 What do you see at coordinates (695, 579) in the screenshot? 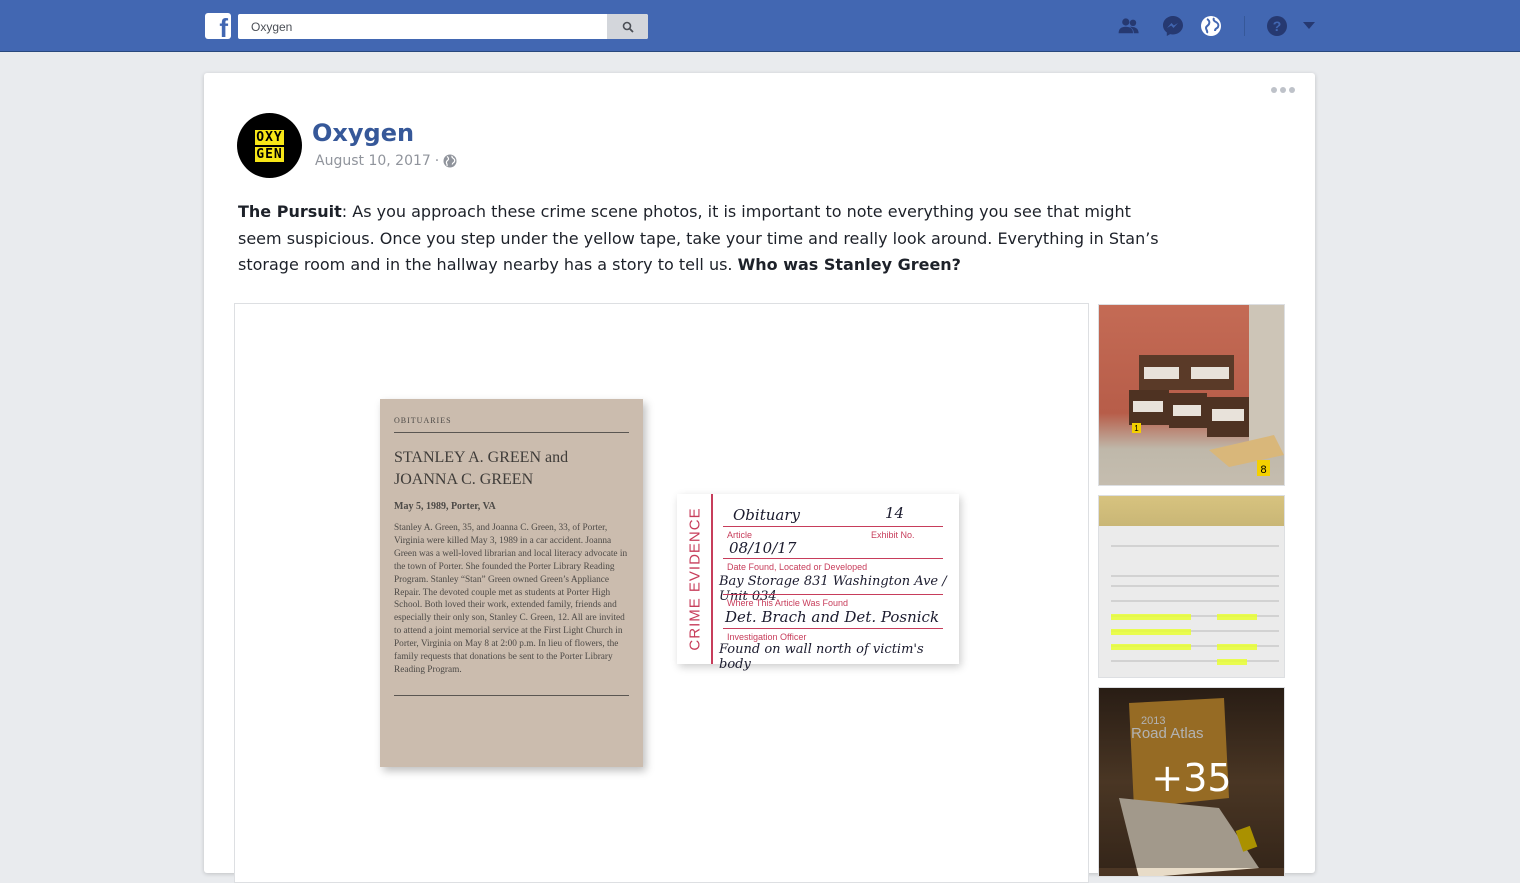
I see `evidence-tag-title: CRIME EVIDENCE` at bounding box center [695, 579].